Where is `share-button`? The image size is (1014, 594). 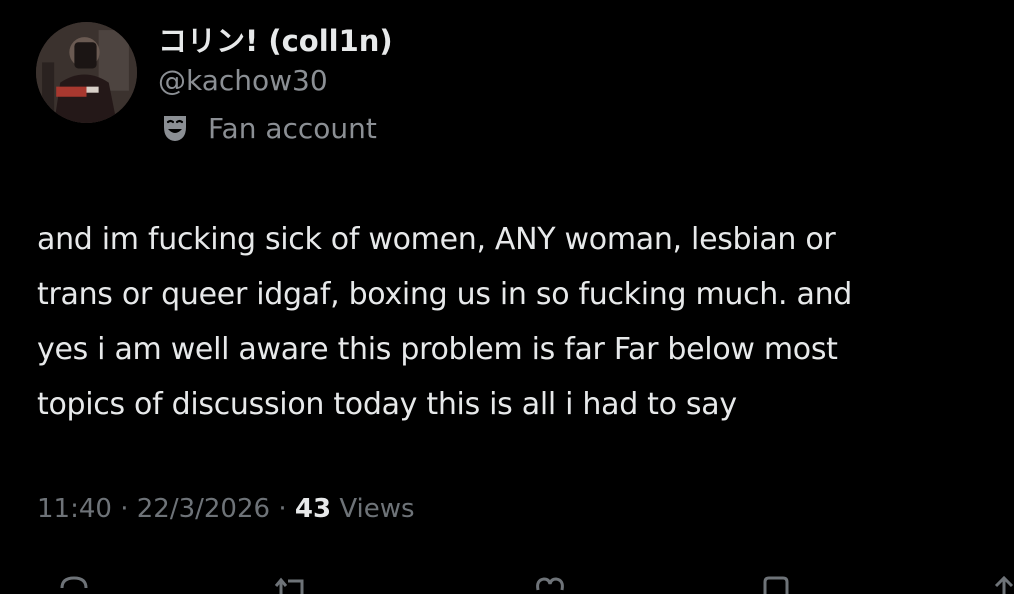
share-button is located at coordinates (1000, 583).